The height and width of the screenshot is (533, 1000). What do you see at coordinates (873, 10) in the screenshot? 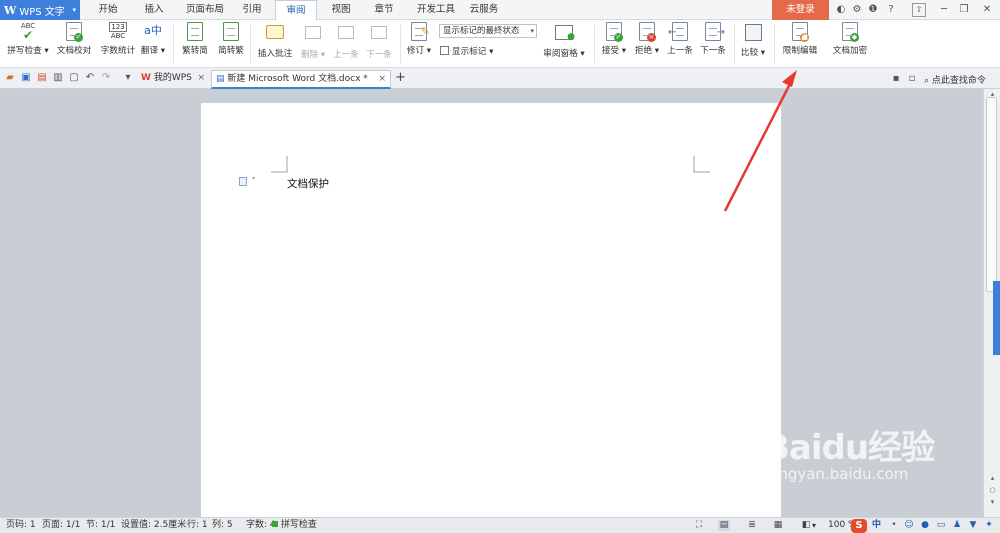
I see `info-icon: ❶` at bounding box center [873, 10].